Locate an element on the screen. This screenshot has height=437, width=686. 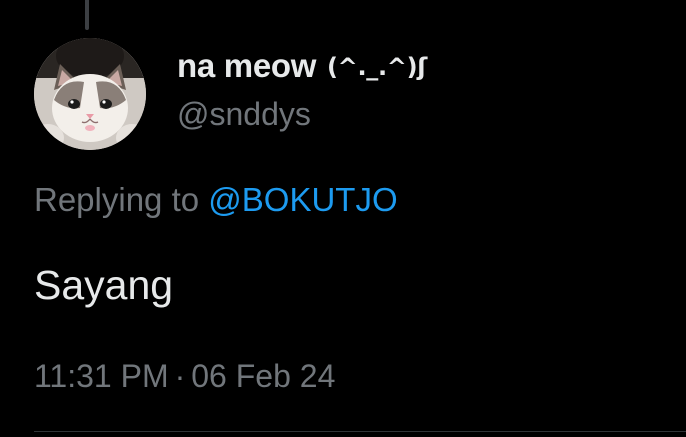
display-name-kaomoji: (^._.^)ʃ is located at coordinates (376, 67).